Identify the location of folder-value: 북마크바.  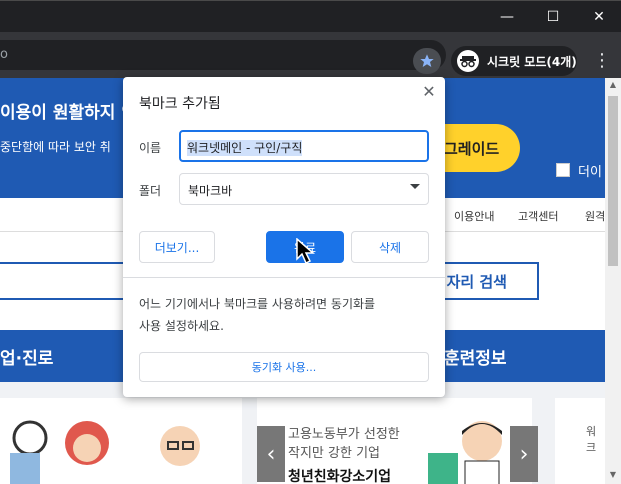
(210, 191).